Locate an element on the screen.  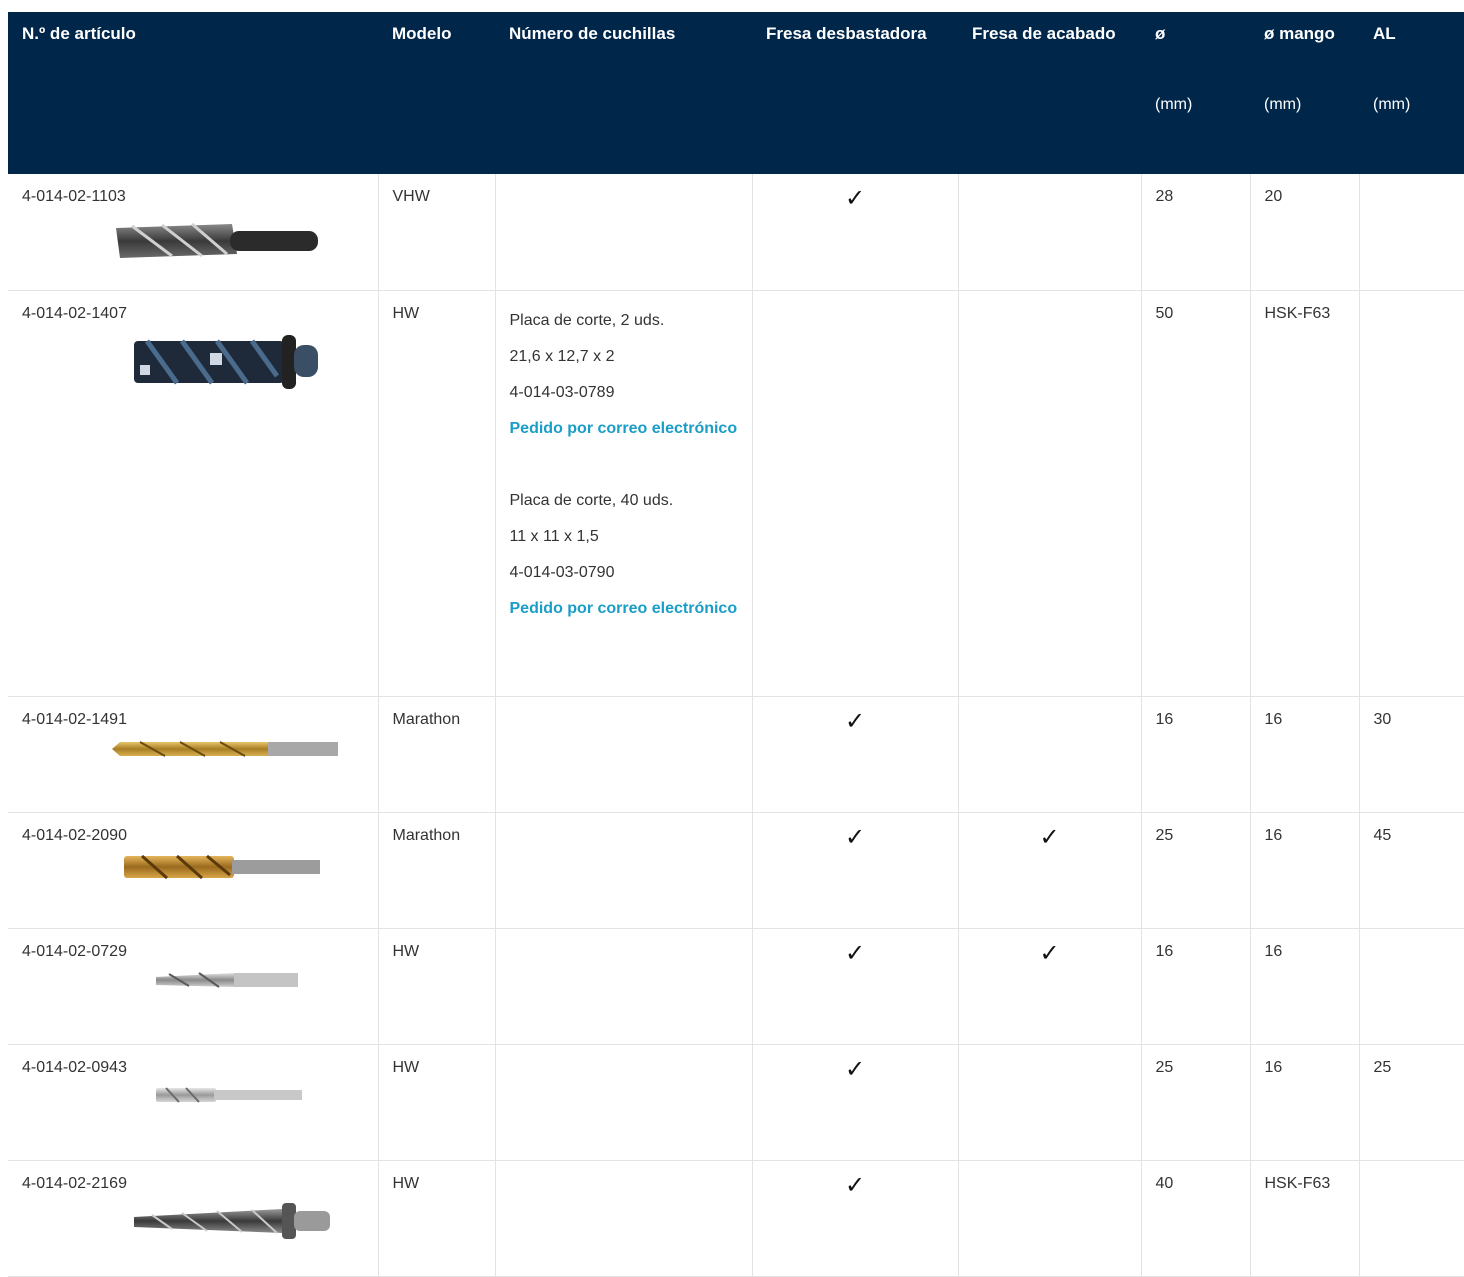
insert-size: 11 x 11 x 1,5 is located at coordinates (554, 536).